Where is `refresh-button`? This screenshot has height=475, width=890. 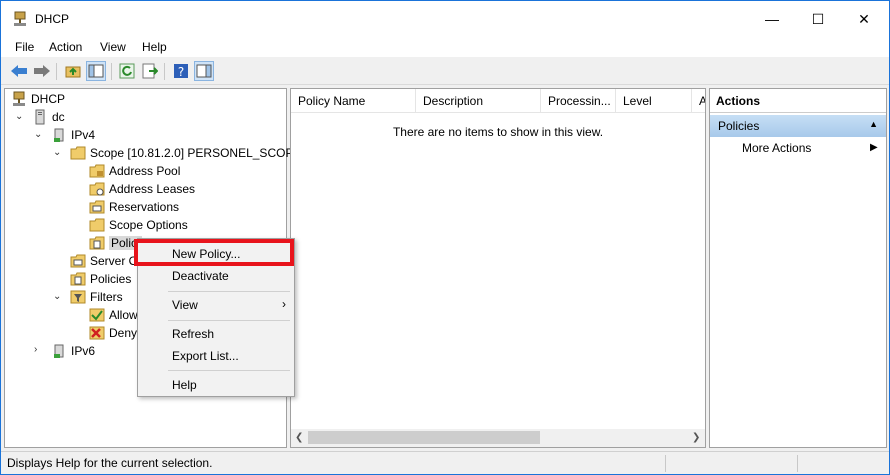 refresh-button is located at coordinates (127, 71).